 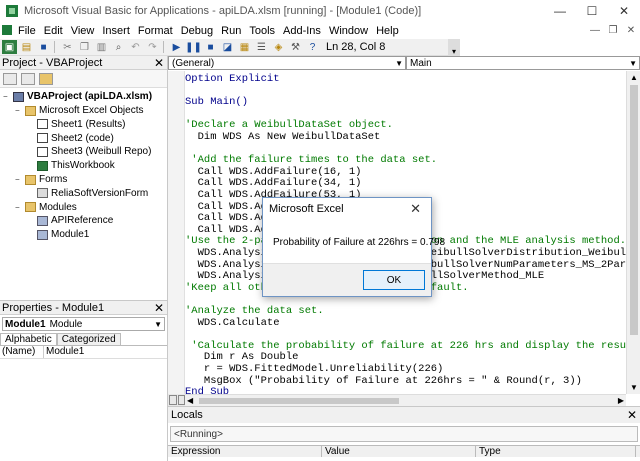 What do you see at coordinates (595, 30) in the screenshot?
I see `mdi-minimize-button: —` at bounding box center [595, 30].